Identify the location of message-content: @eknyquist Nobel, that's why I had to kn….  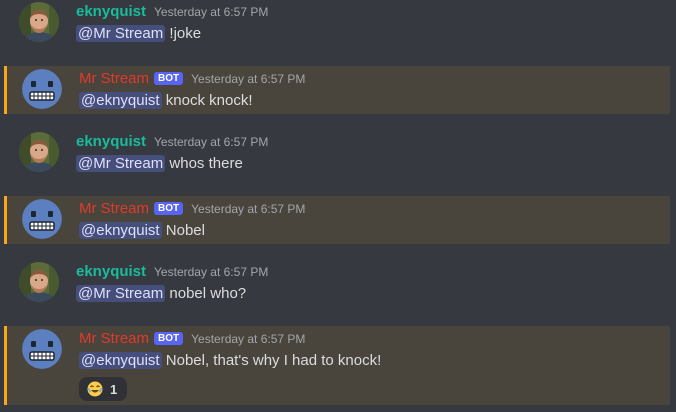
(230, 361).